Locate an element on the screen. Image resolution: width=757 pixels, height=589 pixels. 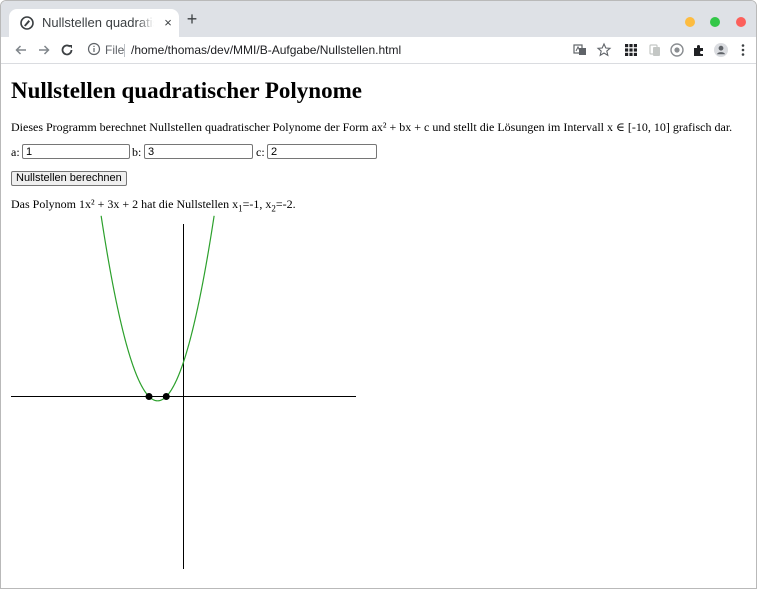
tab-title: Nullstellen quadratischer Polynome is located at coordinates (98, 22).